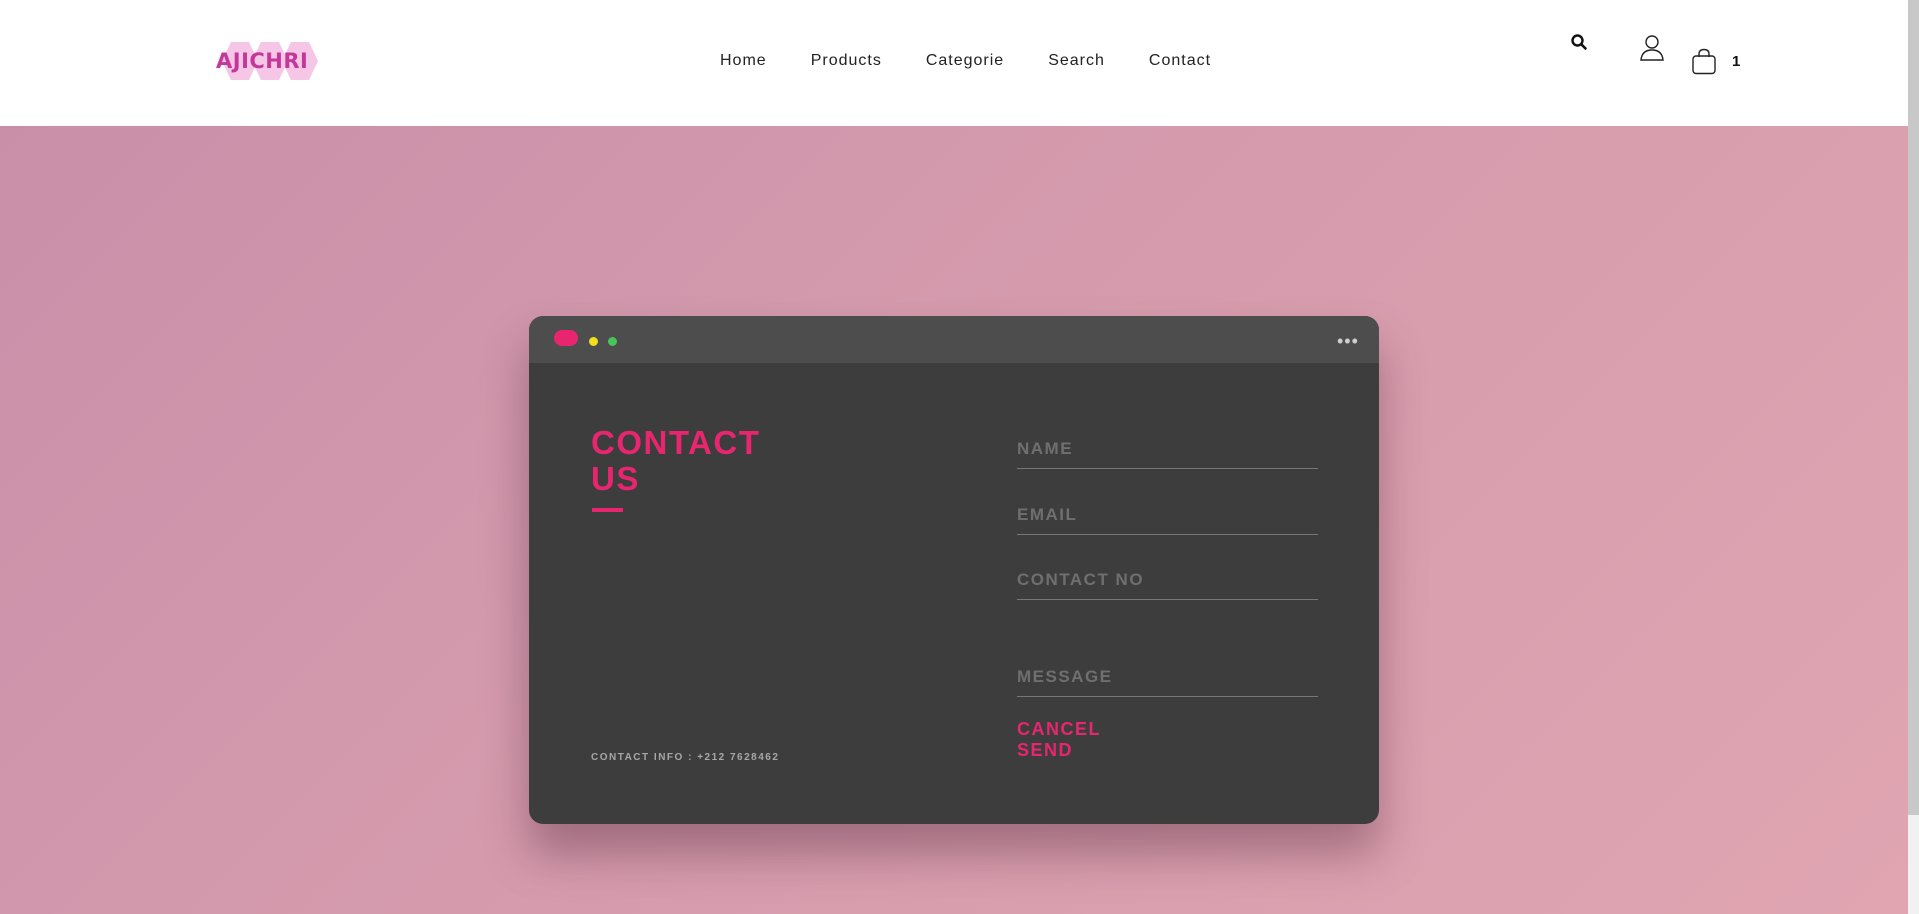 Image resolution: width=1919 pixels, height=914 pixels. What do you see at coordinates (593, 341) in the screenshot?
I see `window-minimize-dot-icon` at bounding box center [593, 341].